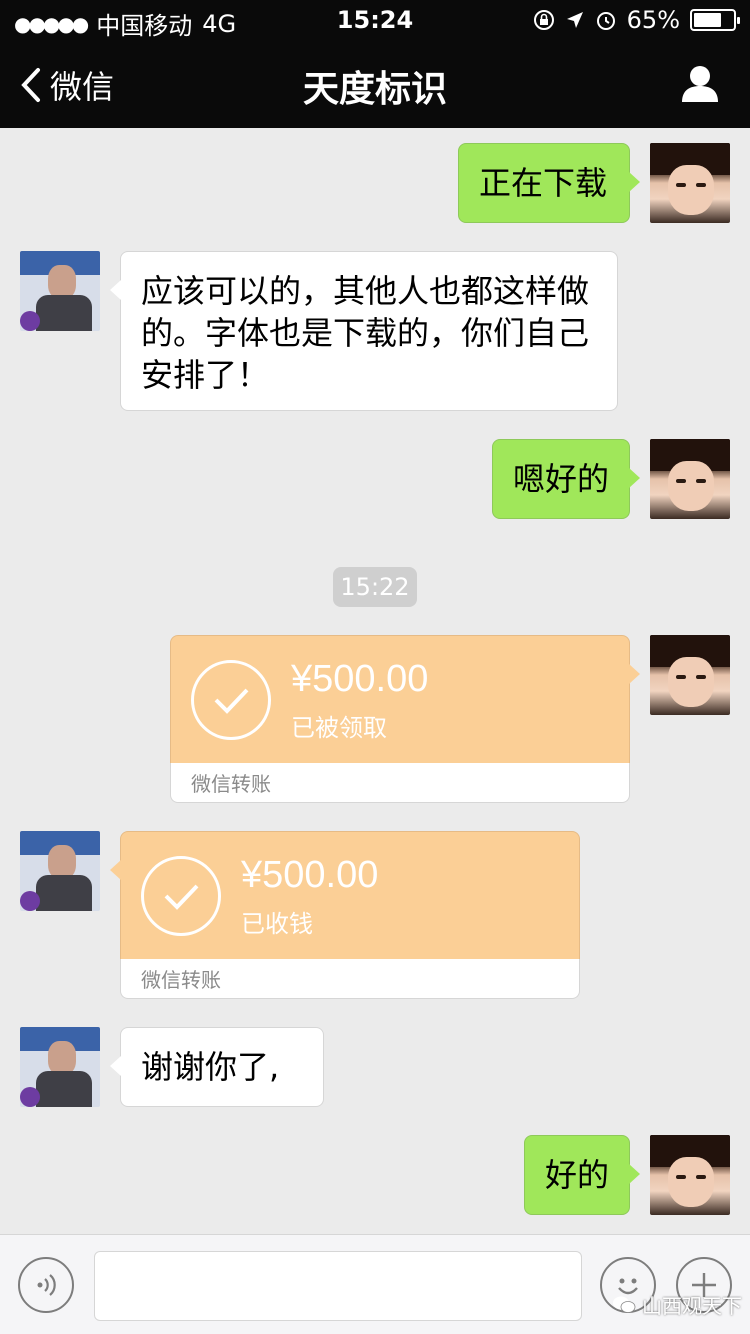 The image size is (750, 1334). What do you see at coordinates (364, 331) in the screenshot?
I see `message-bubble-incoming: 应该可以的，其他人也都这样做 的。字体也是下载的，你们自己 安排了！` at bounding box center [364, 331].